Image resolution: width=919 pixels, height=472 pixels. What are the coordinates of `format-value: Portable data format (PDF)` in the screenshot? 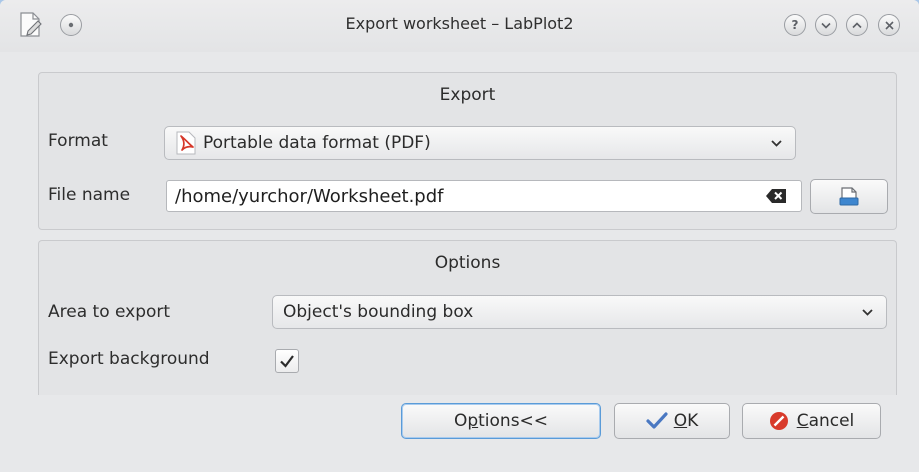 It's located at (317, 143).